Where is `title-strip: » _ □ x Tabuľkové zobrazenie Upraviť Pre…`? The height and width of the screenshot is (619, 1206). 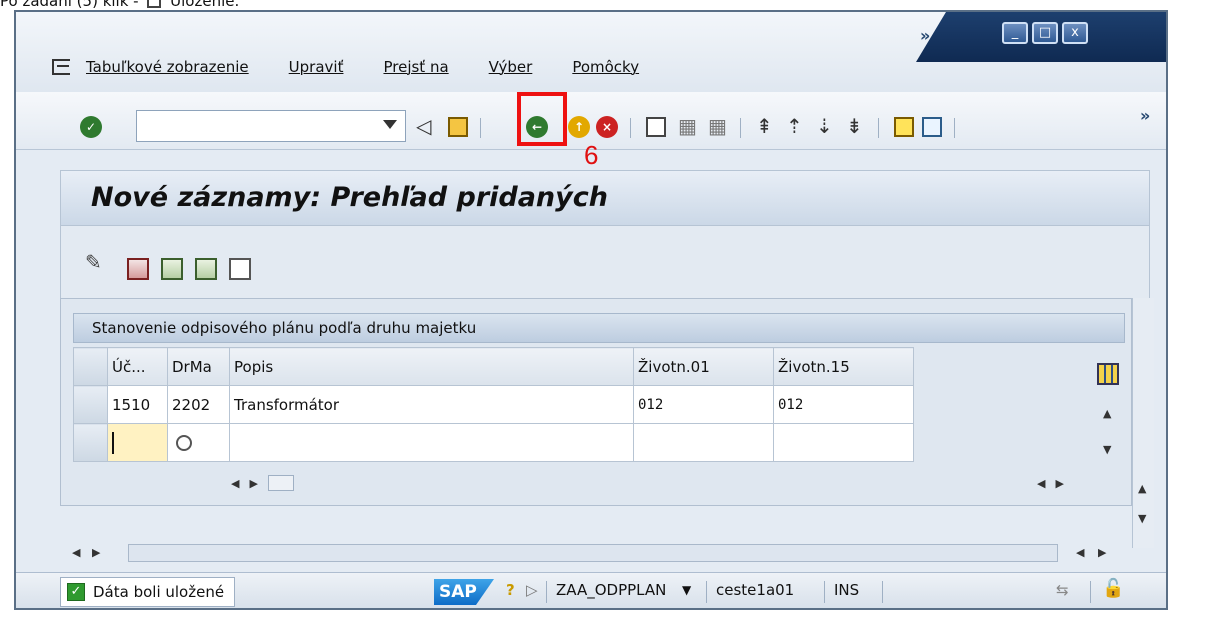 title-strip: » _ □ x Tabuľkové zobrazenie Upraviť Pre… is located at coordinates (591, 52).